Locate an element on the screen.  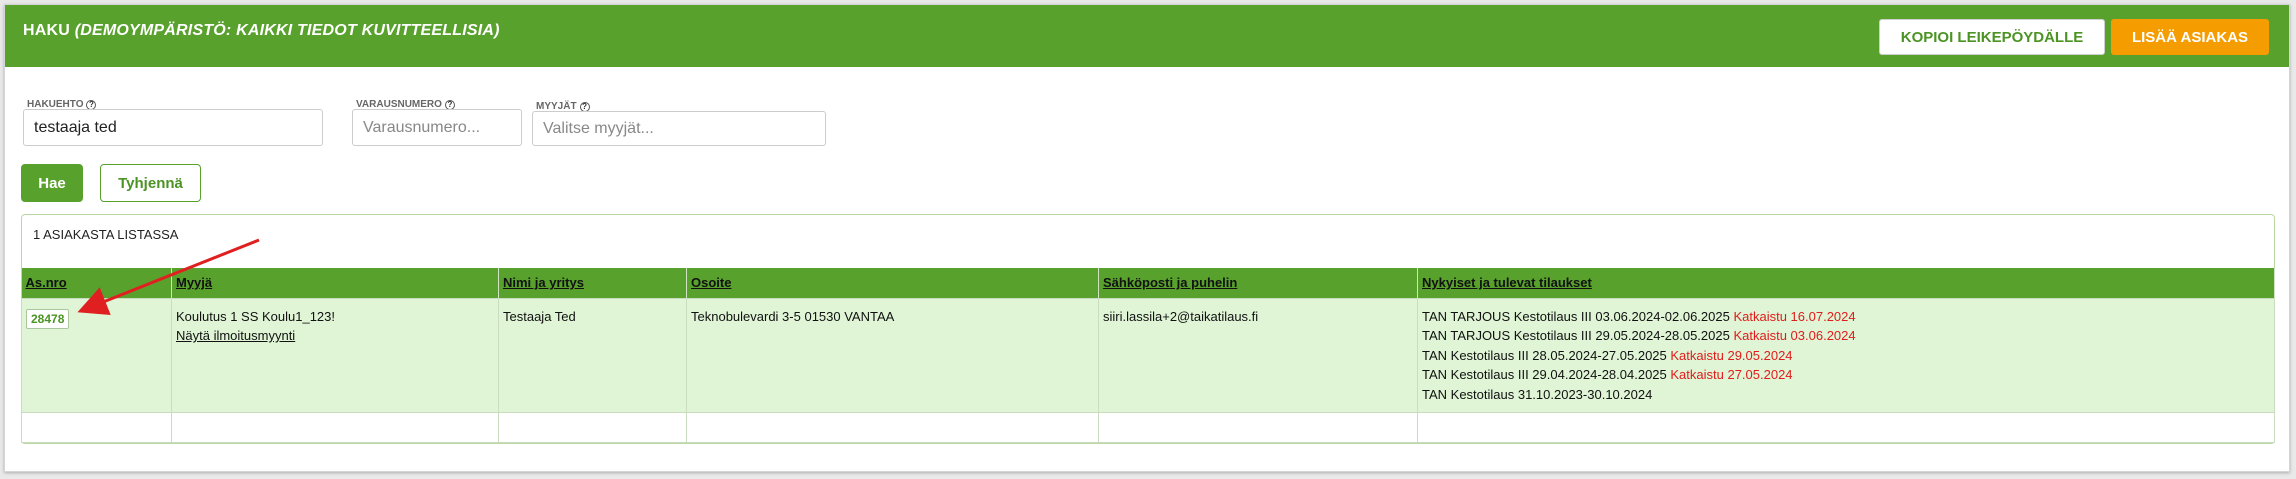
column-header-address: Osoite is located at coordinates (892, 283).